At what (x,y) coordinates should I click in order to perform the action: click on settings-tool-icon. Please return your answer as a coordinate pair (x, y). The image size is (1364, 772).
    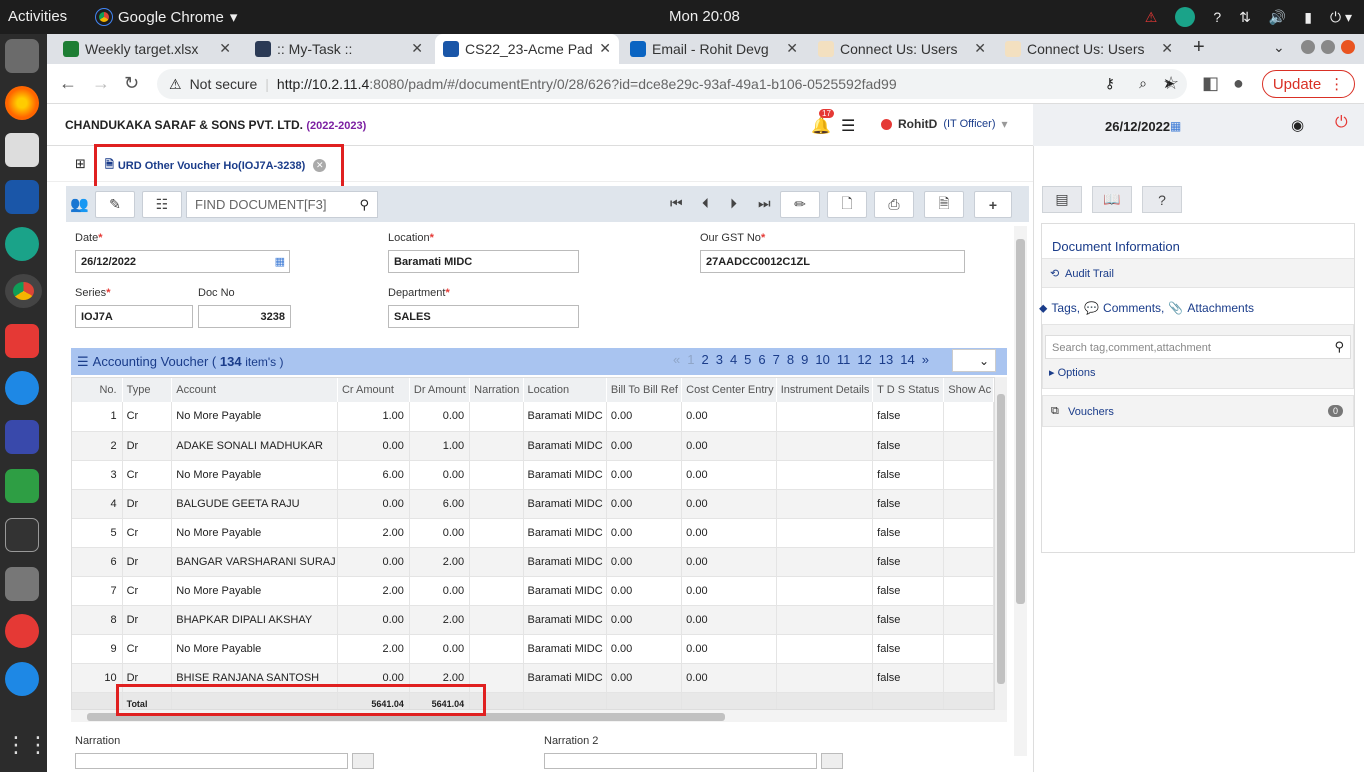
    Looking at the image, I should click on (22, 631).